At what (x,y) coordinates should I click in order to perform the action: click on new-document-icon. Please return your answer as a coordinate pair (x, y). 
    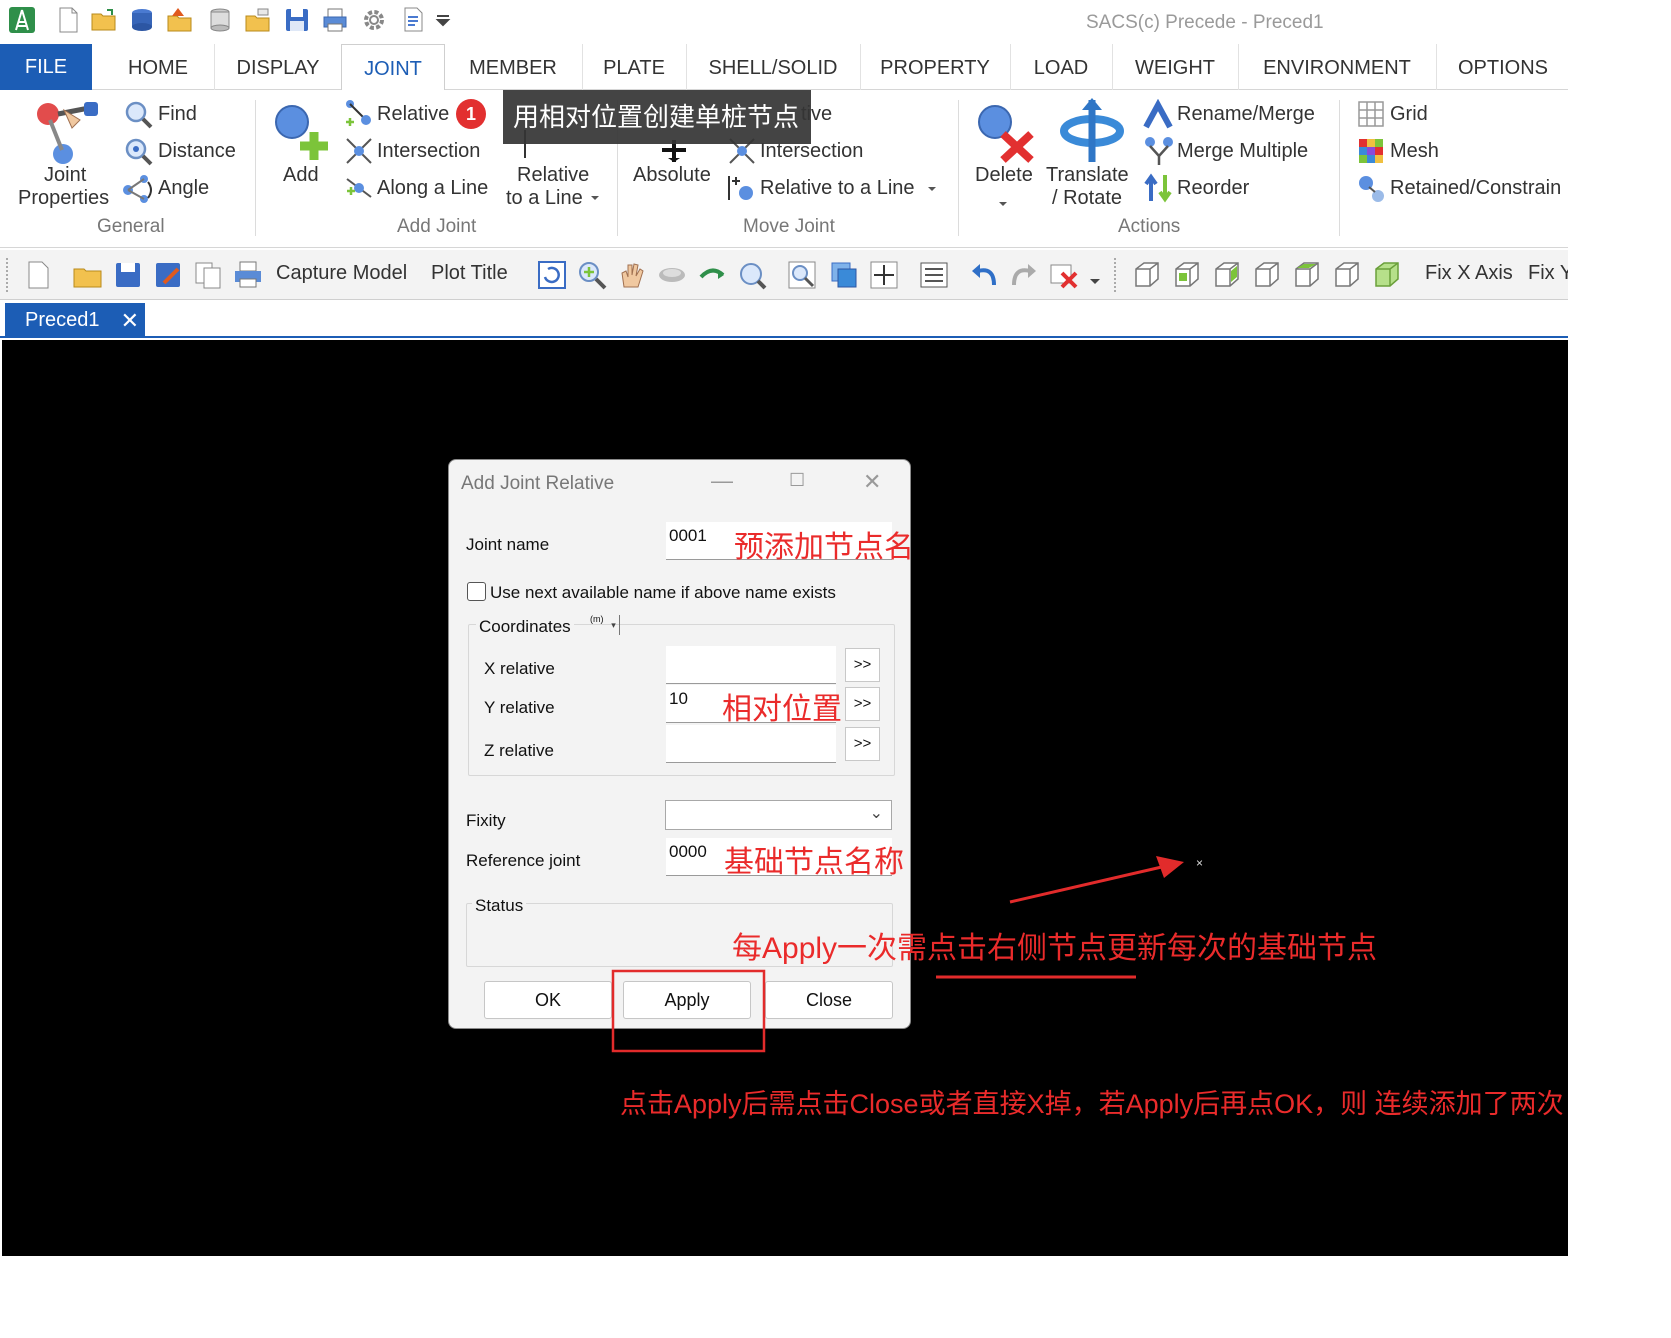
    Looking at the image, I should click on (38, 275).